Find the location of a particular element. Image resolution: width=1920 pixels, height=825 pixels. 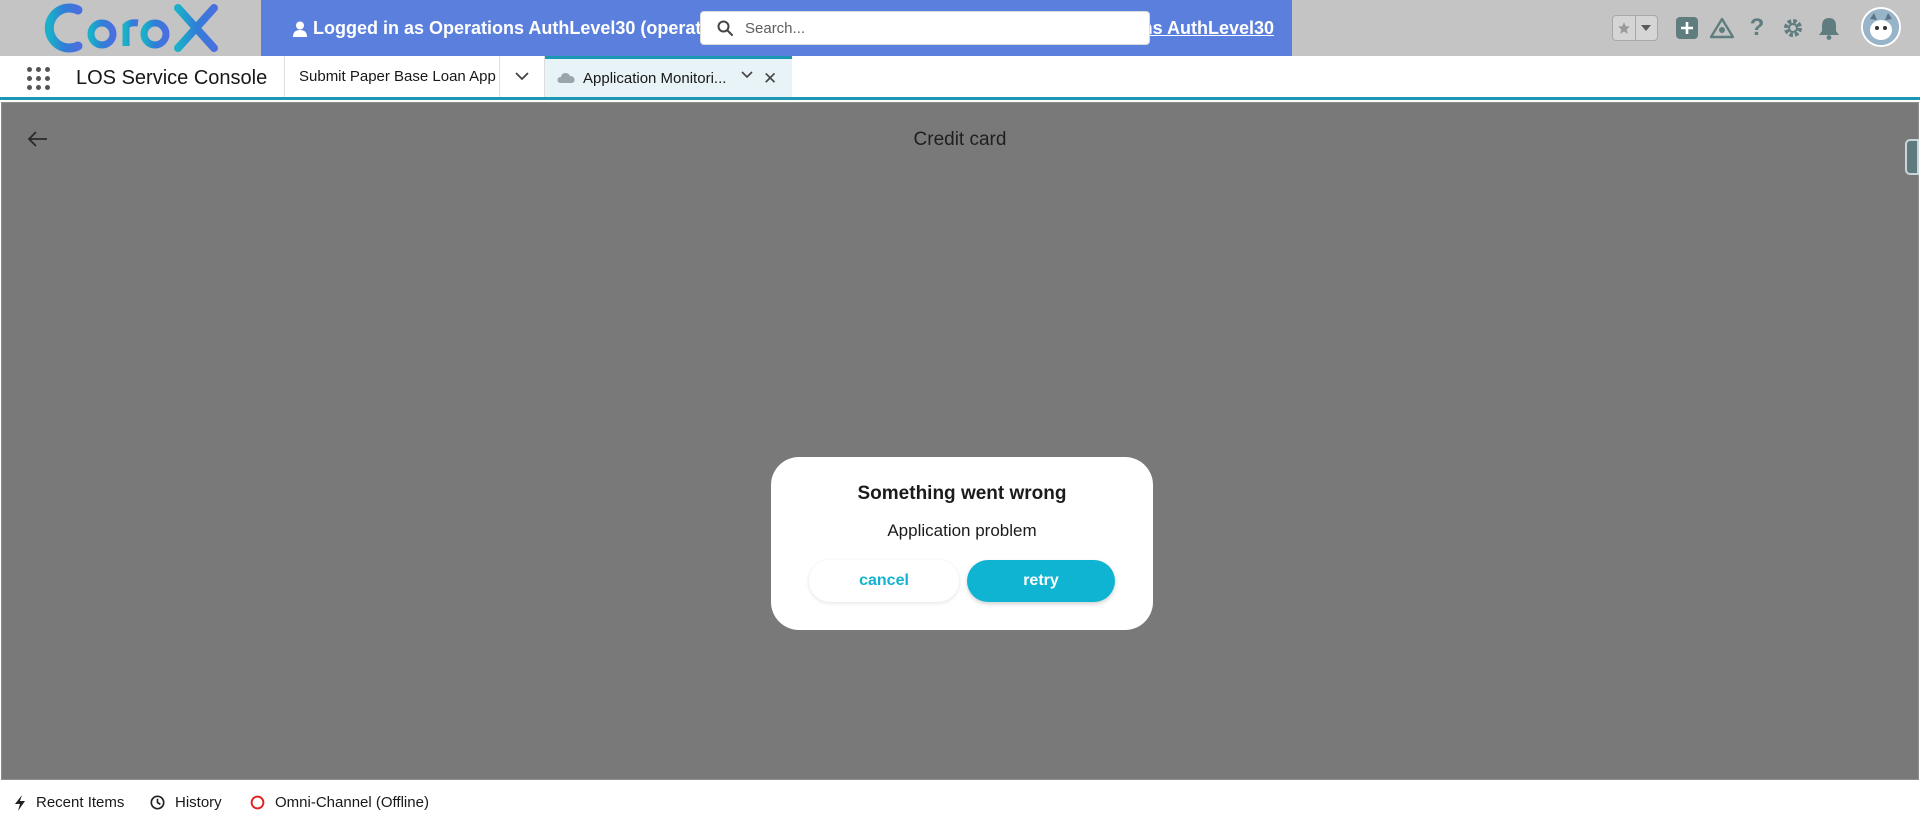

avatar is located at coordinates (1881, 27).